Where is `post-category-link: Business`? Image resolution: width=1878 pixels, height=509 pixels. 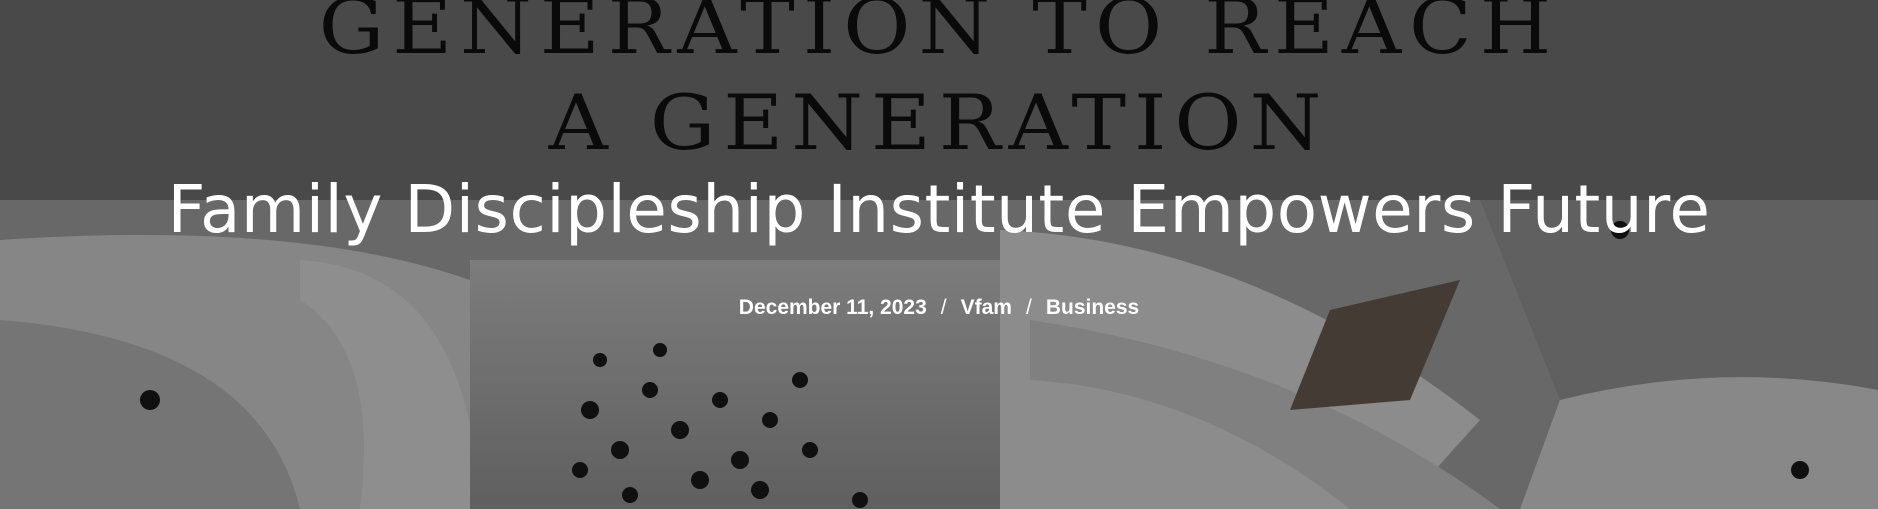 post-category-link: Business is located at coordinates (1092, 307).